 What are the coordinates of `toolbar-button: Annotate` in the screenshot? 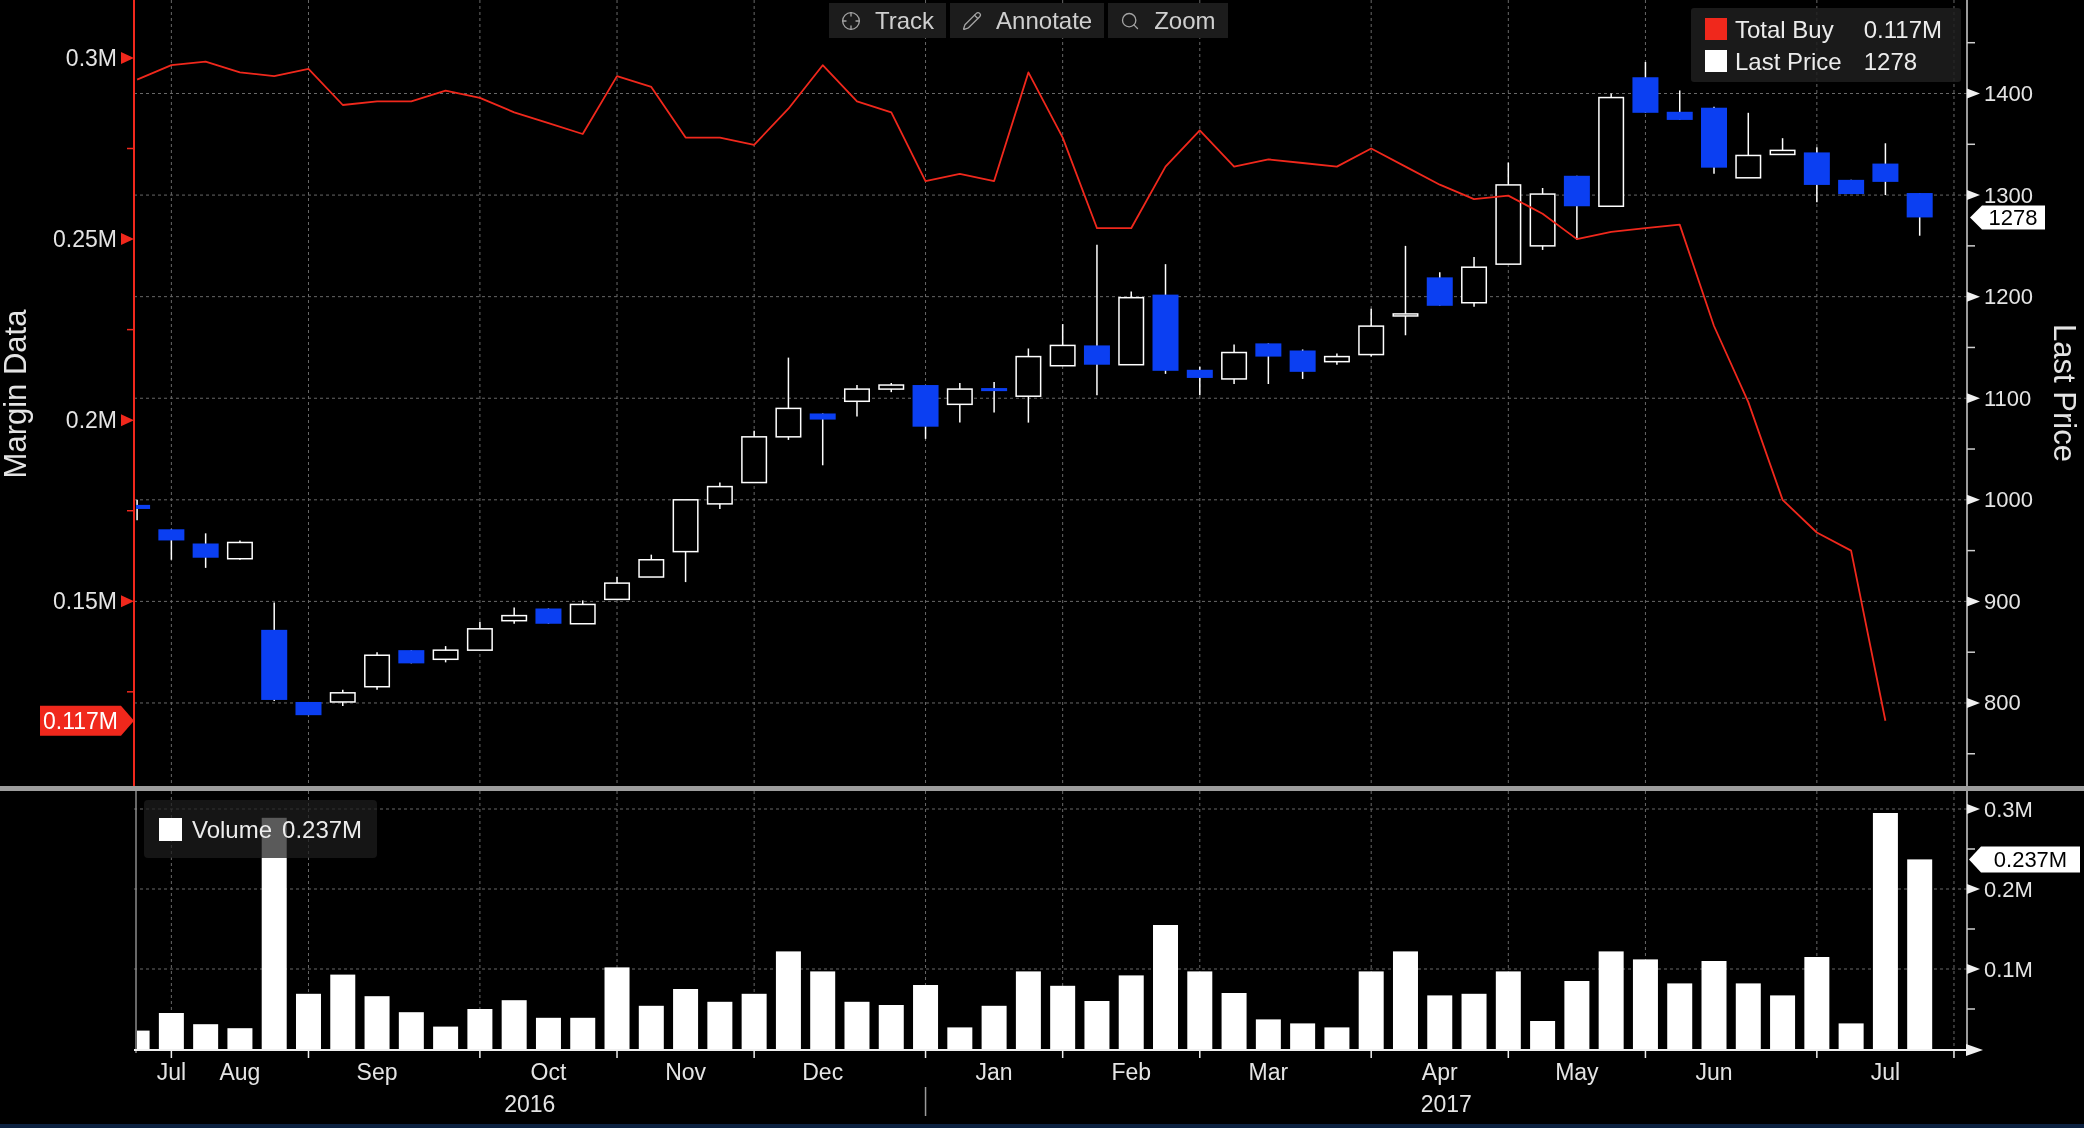 It's located at (1027, 20).